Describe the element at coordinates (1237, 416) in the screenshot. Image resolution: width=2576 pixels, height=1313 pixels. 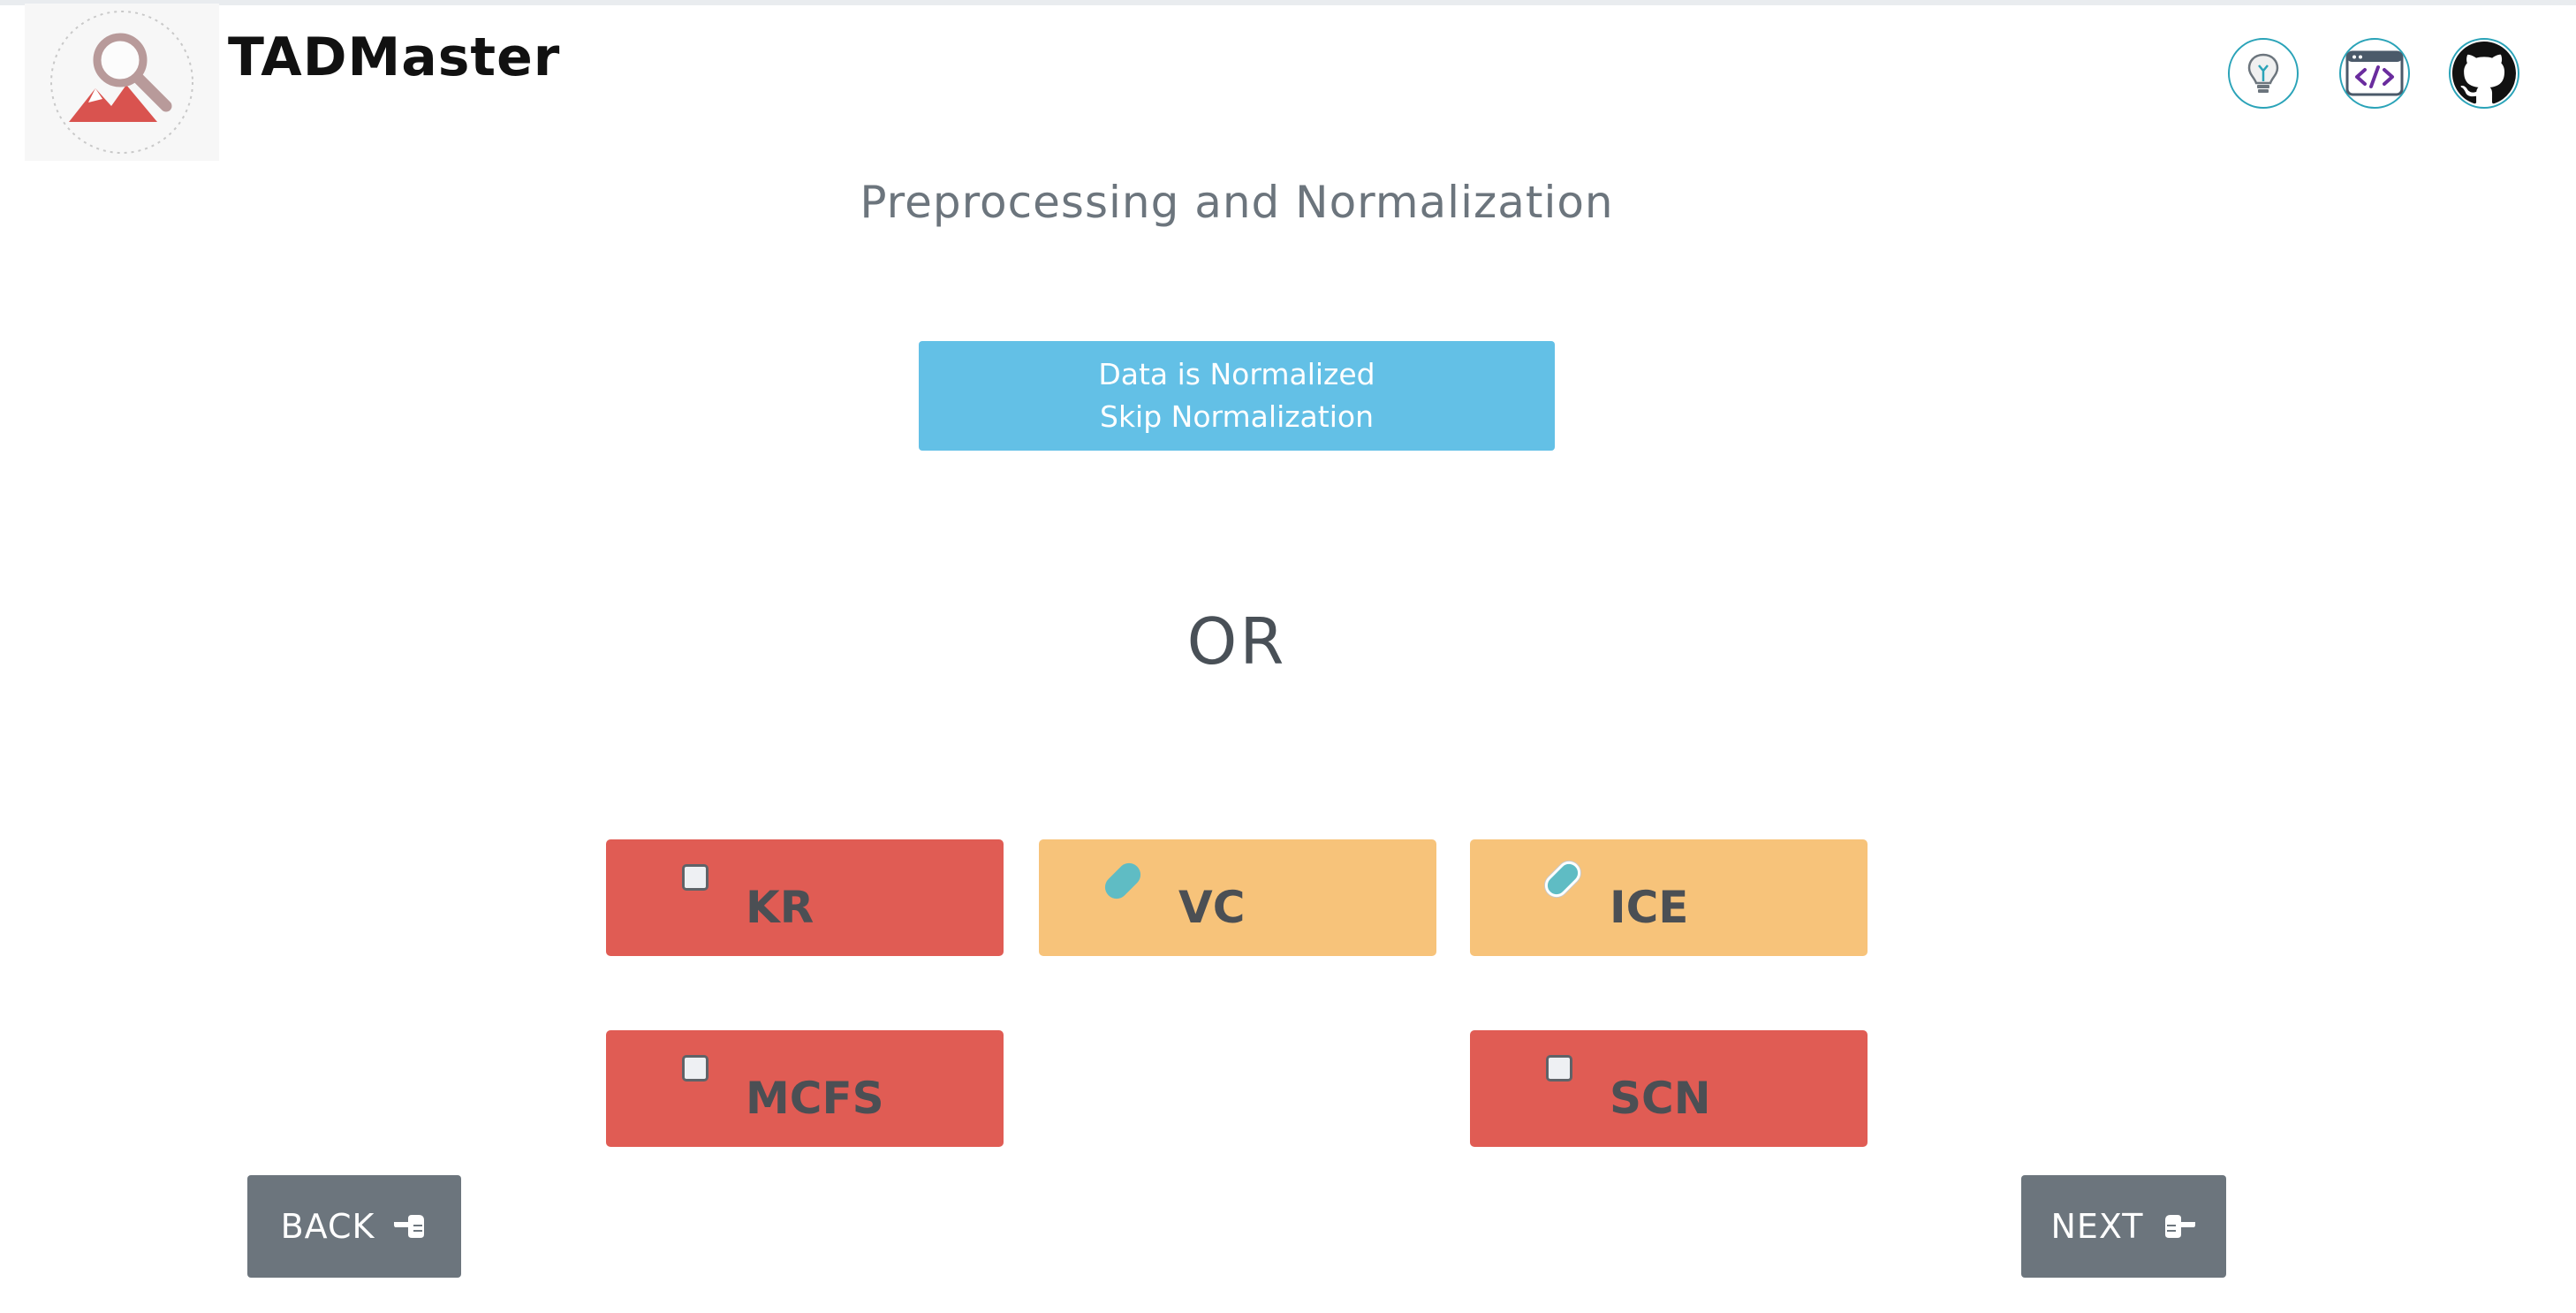
I see `normalized-button-line2: Skip Normalization` at that location.